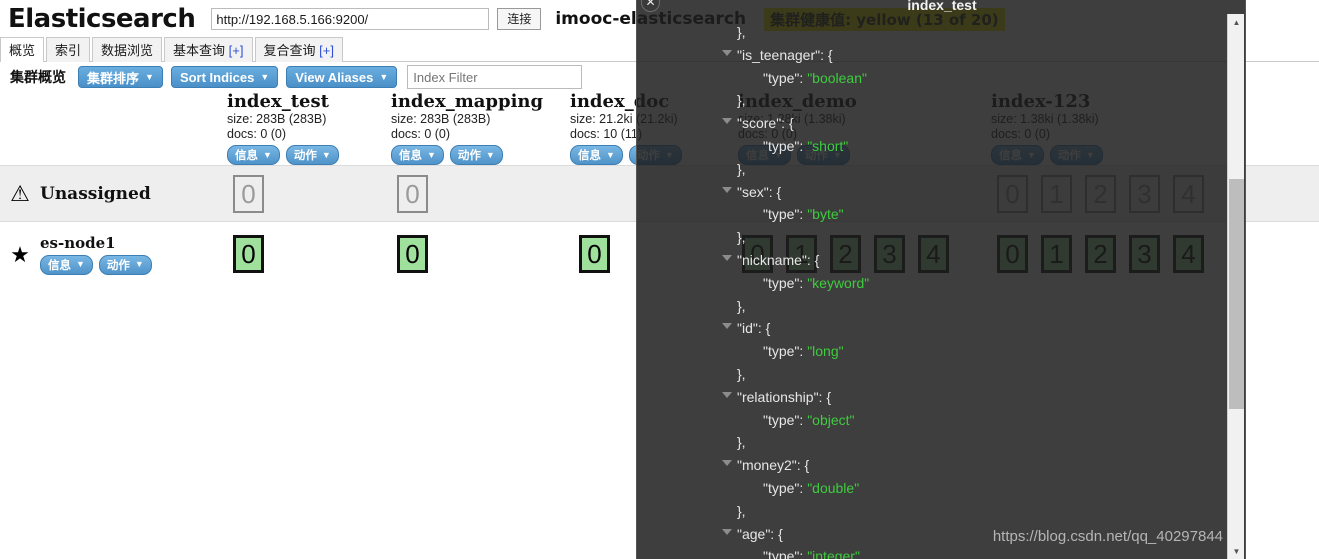 This screenshot has width=1319, height=559. I want to click on json-token: "is_teenager": {, so click(785, 54).